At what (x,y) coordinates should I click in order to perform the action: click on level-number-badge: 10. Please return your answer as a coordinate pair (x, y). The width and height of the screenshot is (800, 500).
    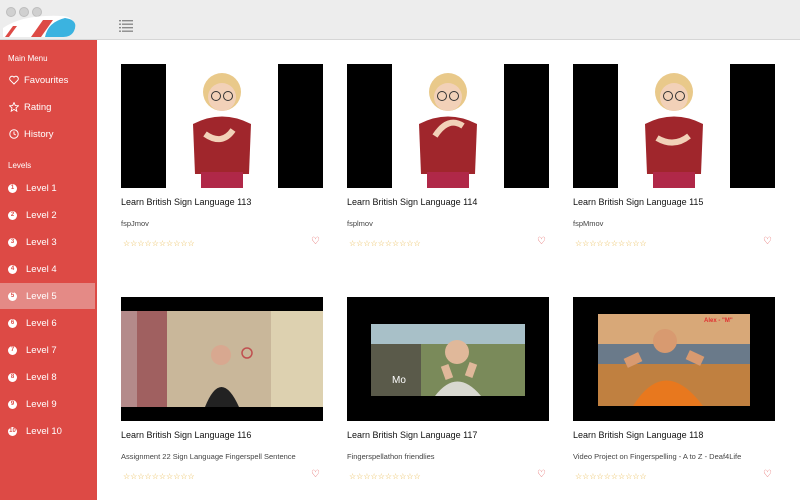
    Looking at the image, I should click on (12, 431).